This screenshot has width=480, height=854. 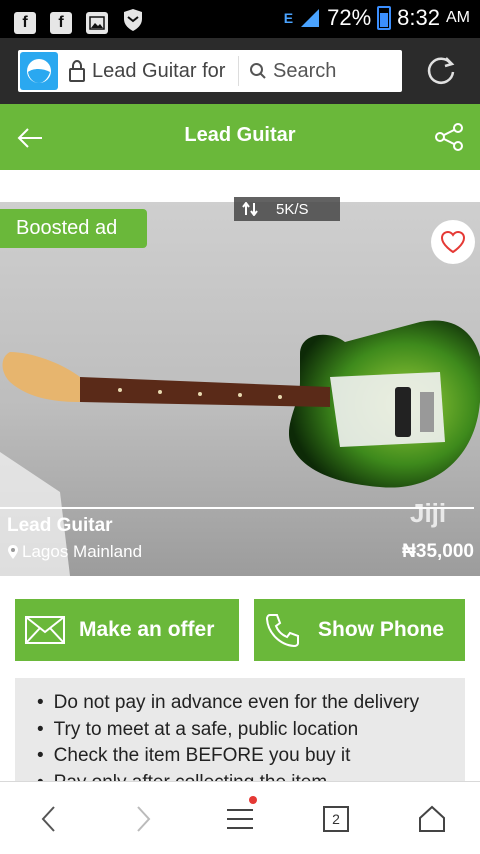 I want to click on page-title: Lead Guitar, so click(x=240, y=135).